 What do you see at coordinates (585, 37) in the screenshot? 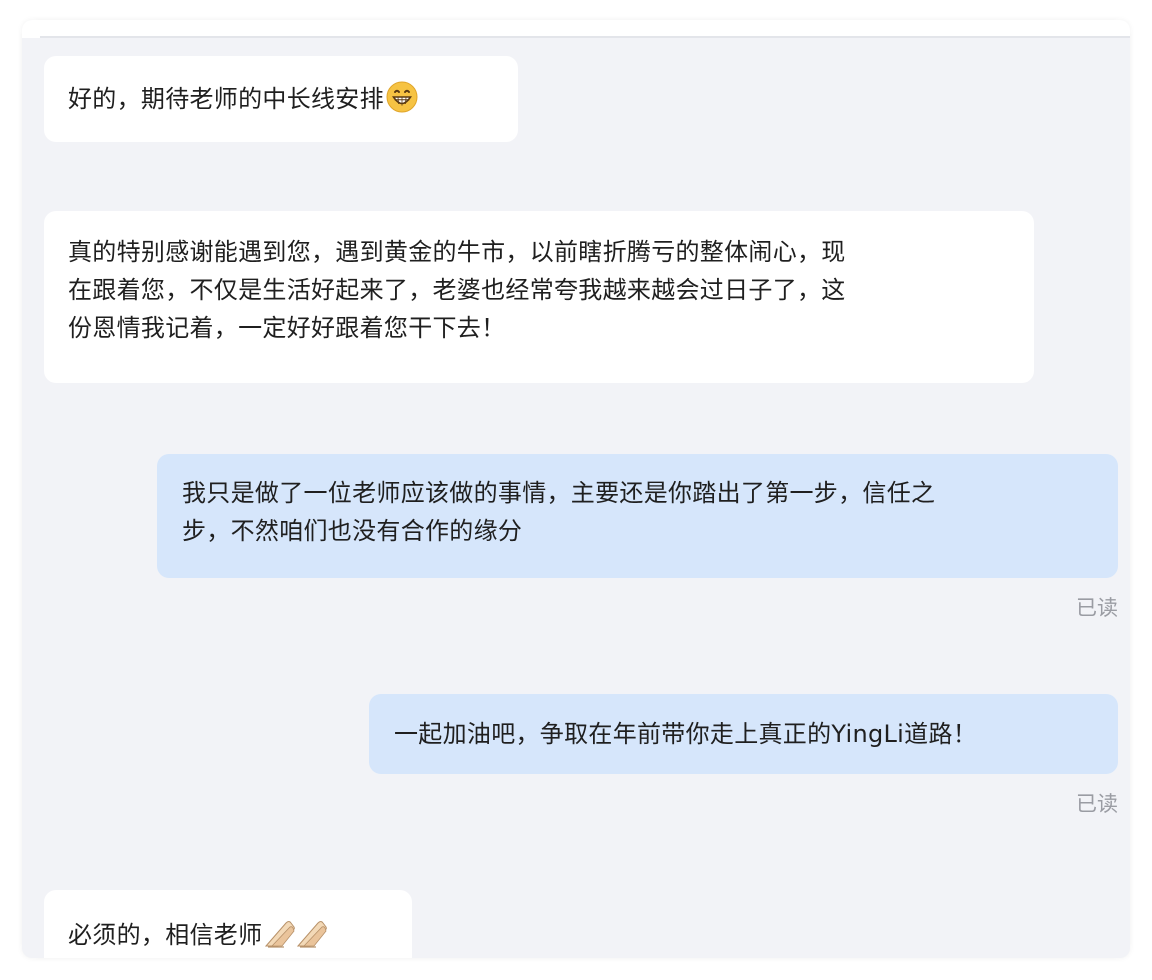
I see `chat-top-divider` at bounding box center [585, 37].